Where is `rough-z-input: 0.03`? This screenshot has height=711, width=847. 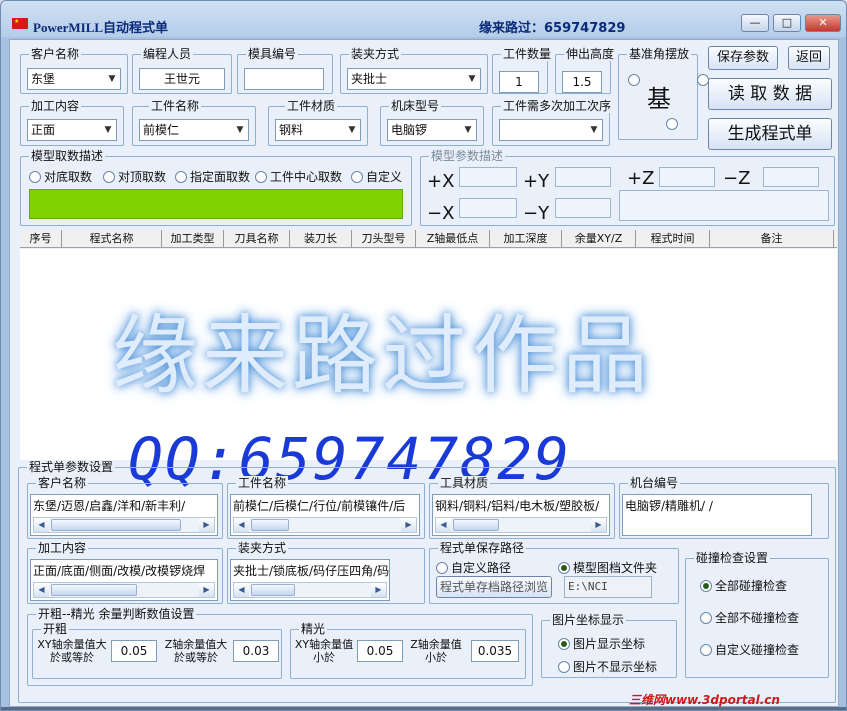
rough-z-input: 0.03 is located at coordinates (256, 651).